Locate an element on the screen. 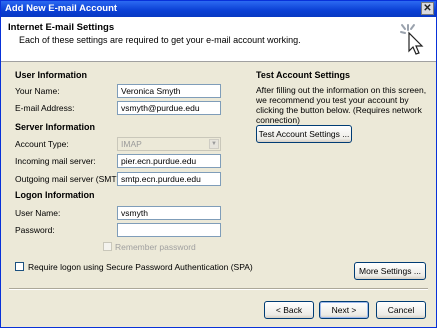 The width and height of the screenshot is (437, 328). user-name-label: User Name: is located at coordinates (38, 213).